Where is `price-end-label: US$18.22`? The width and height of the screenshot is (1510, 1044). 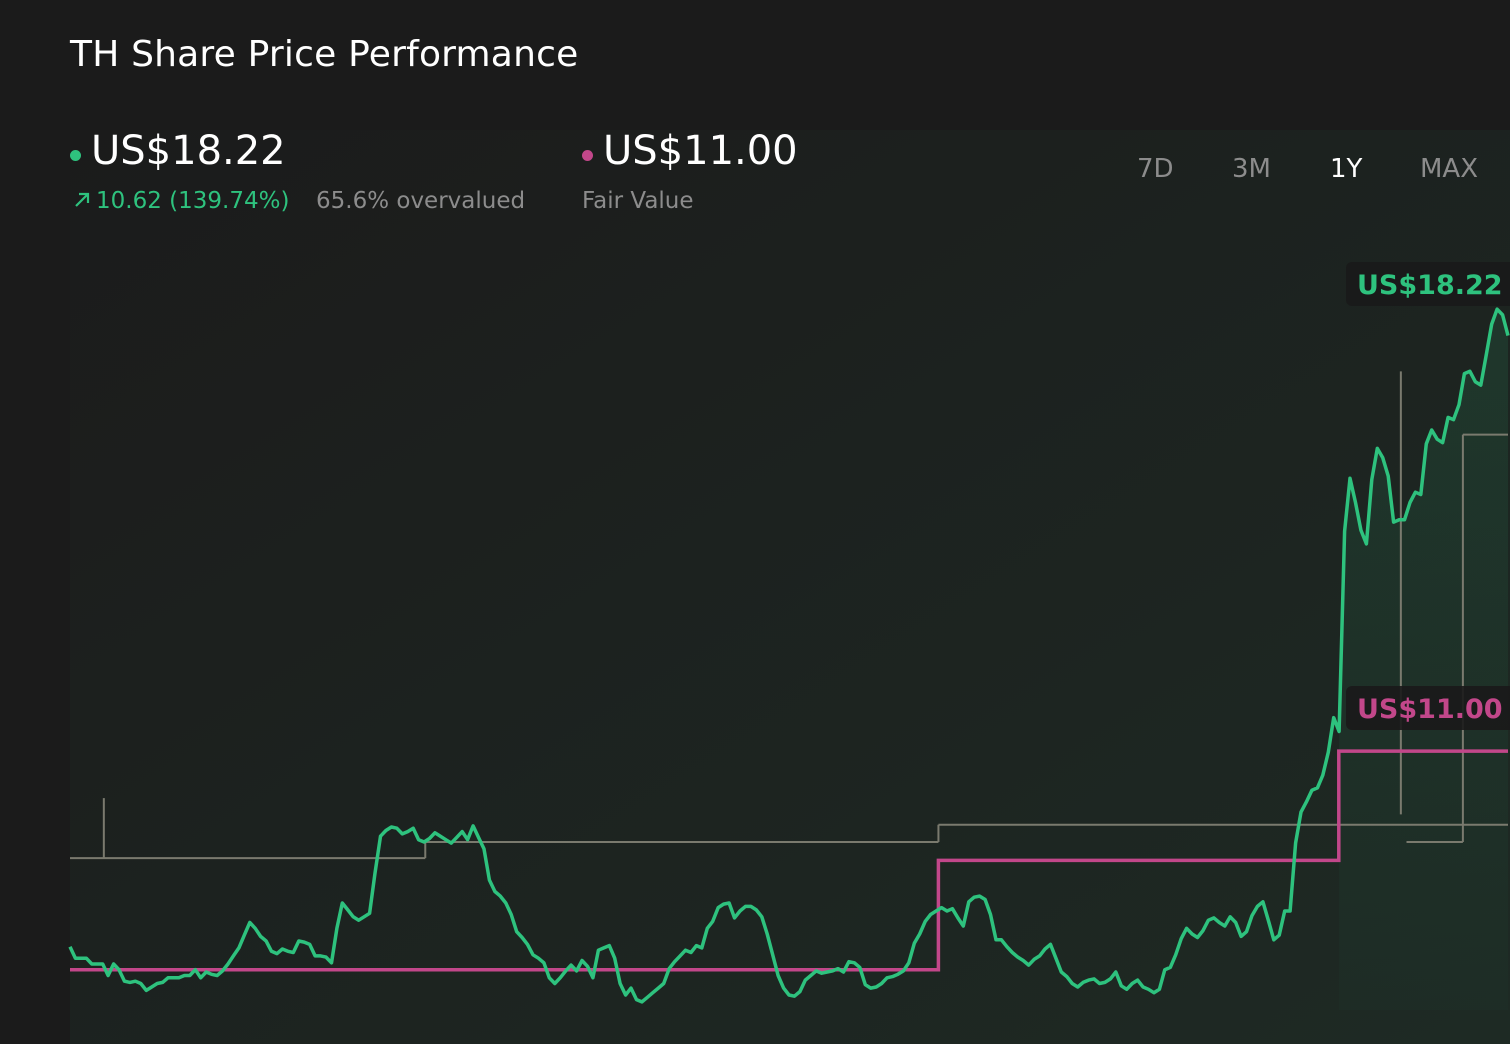
price-end-label: US$18.22 is located at coordinates (1430, 285).